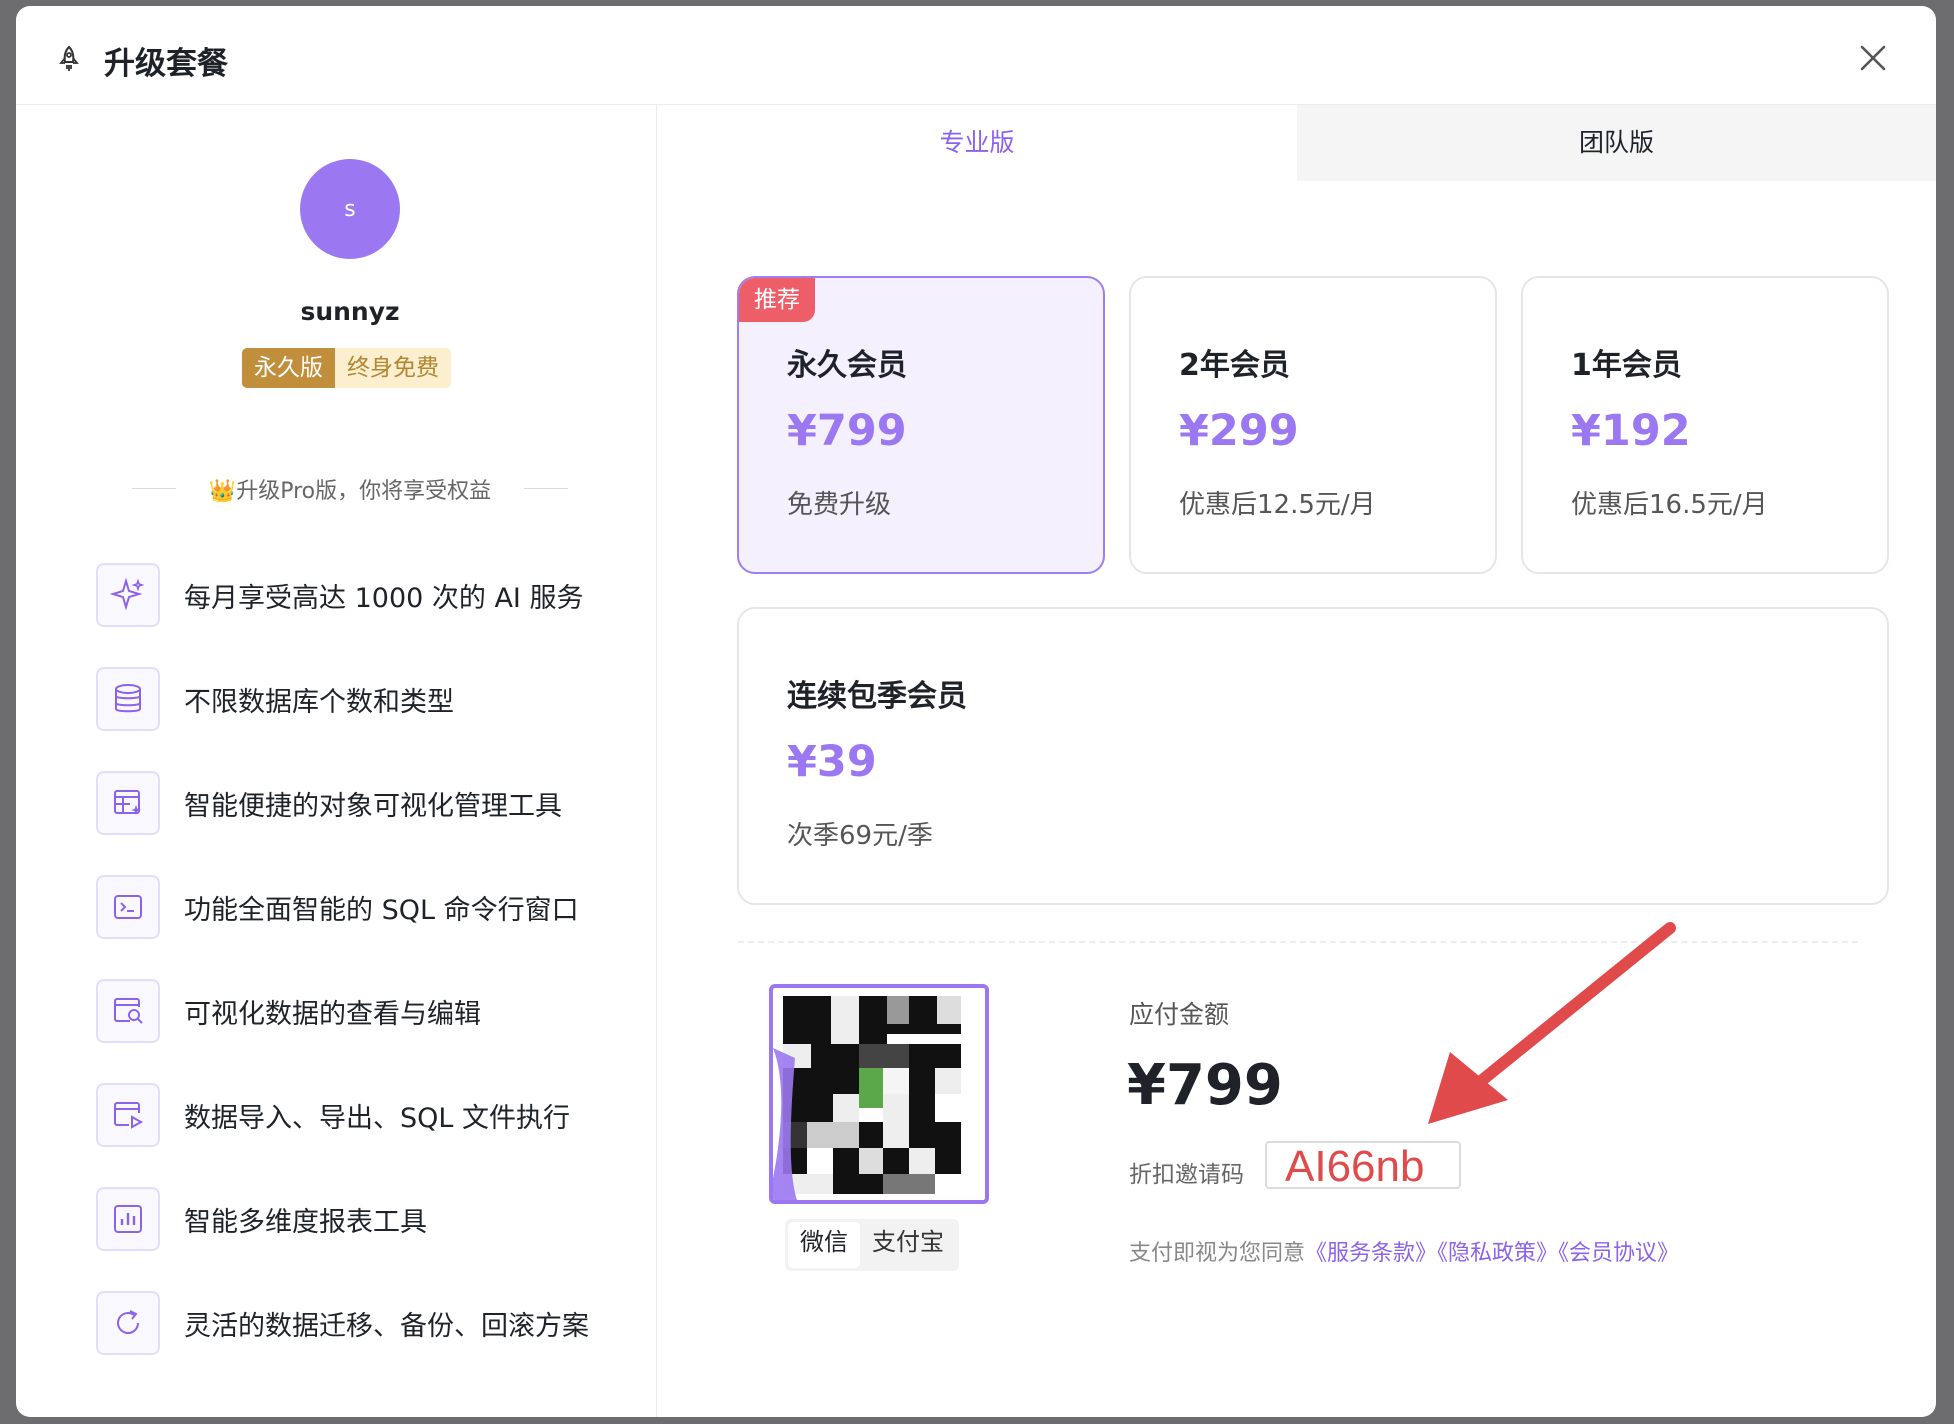 Image resolution: width=1954 pixels, height=1424 pixels. I want to click on plan-card-quarterly: 连续包季会员 ¥39 次季69元/季, so click(1313, 756).